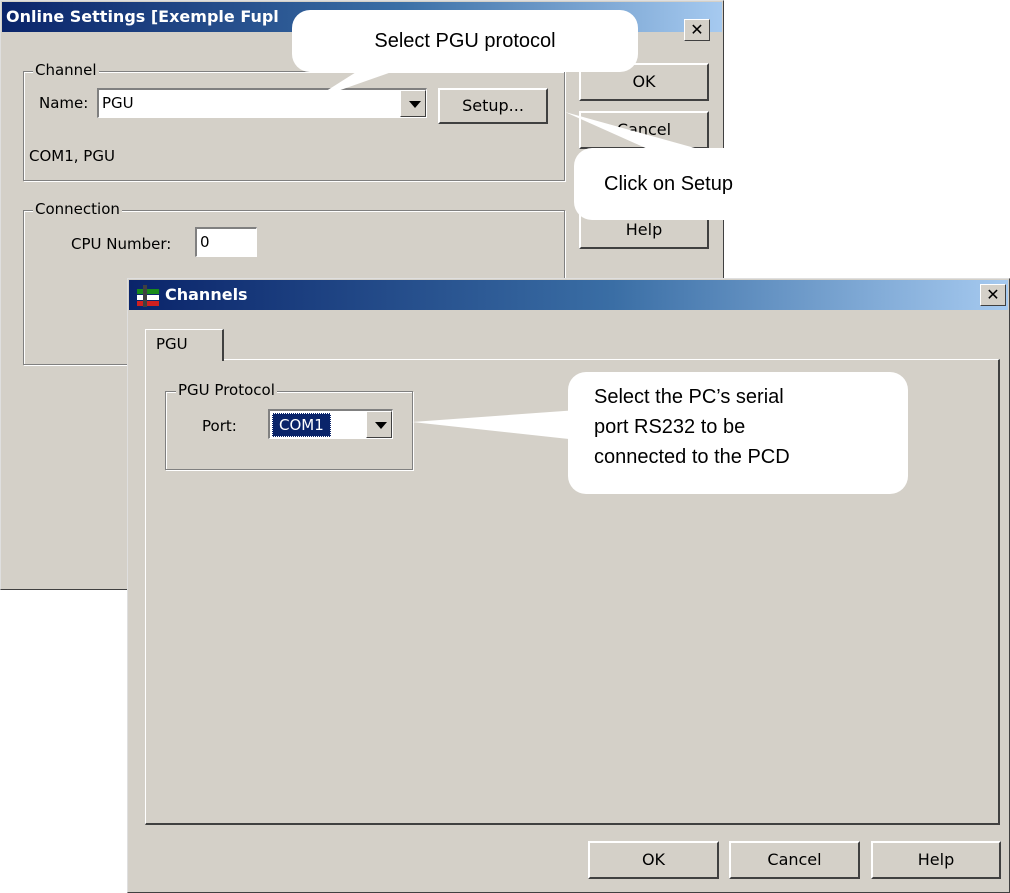 This screenshot has width=1010, height=893. What do you see at coordinates (633, 131) in the screenshot?
I see `callout-tail-setup` at bounding box center [633, 131].